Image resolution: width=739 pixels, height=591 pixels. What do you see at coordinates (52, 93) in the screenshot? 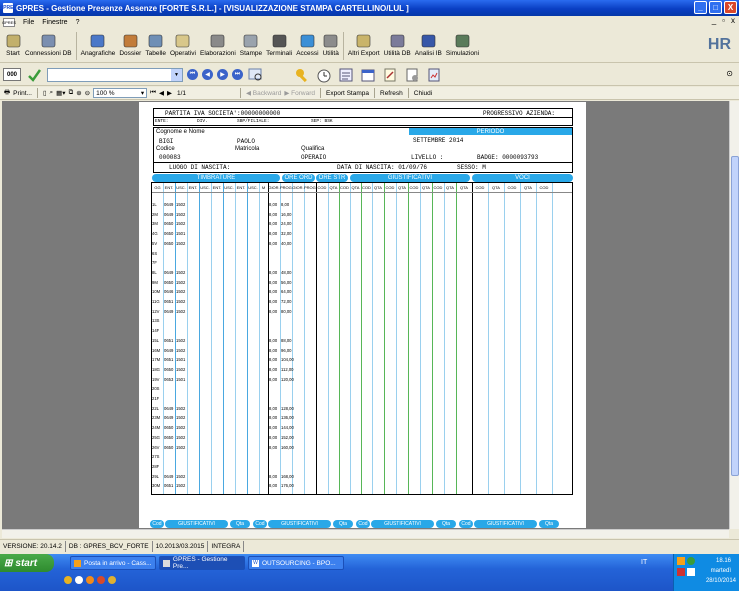
I see `binoculars-icon: ⌕` at bounding box center [52, 93].